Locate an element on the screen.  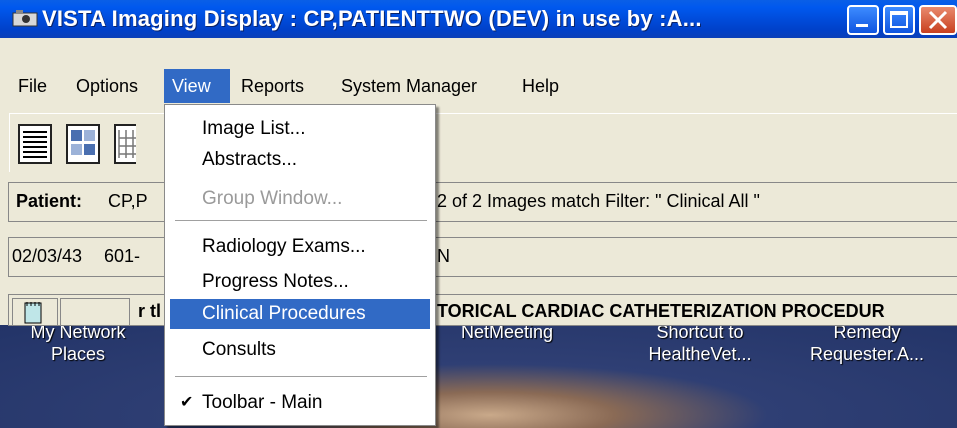
menu-view: View is located at coordinates (197, 86).